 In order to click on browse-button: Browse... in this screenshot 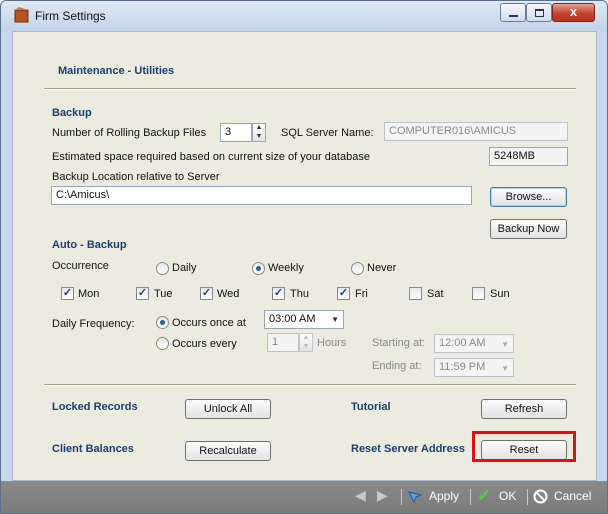, I will do `click(528, 197)`.